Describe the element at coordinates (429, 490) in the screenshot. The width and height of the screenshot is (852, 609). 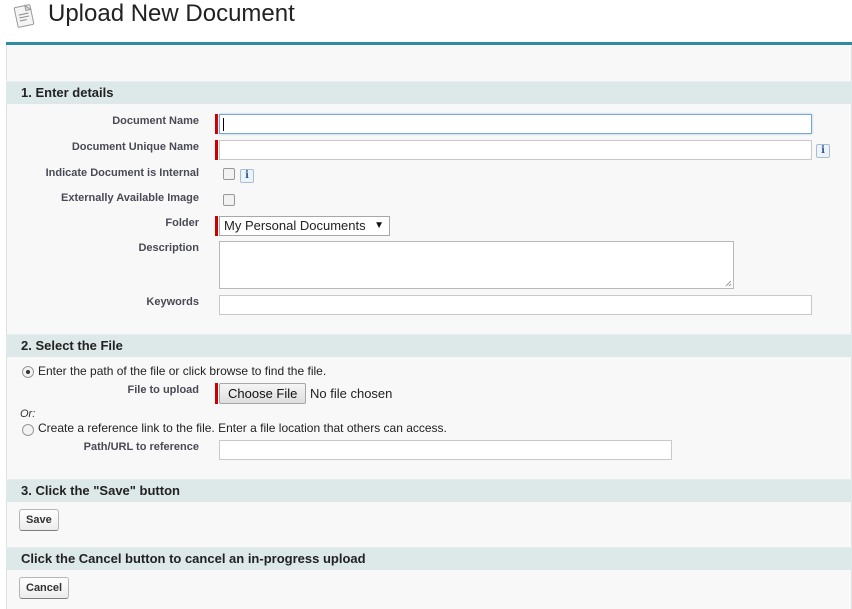
I see `section-save: 3. Click the "Save" button` at that location.